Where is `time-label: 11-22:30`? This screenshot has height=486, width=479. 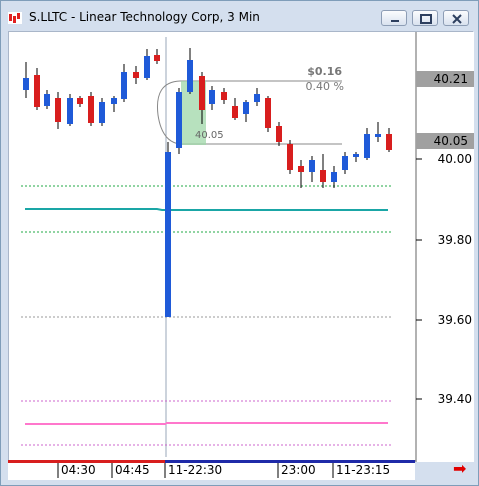 time-label: 11-22:30 is located at coordinates (195, 470).